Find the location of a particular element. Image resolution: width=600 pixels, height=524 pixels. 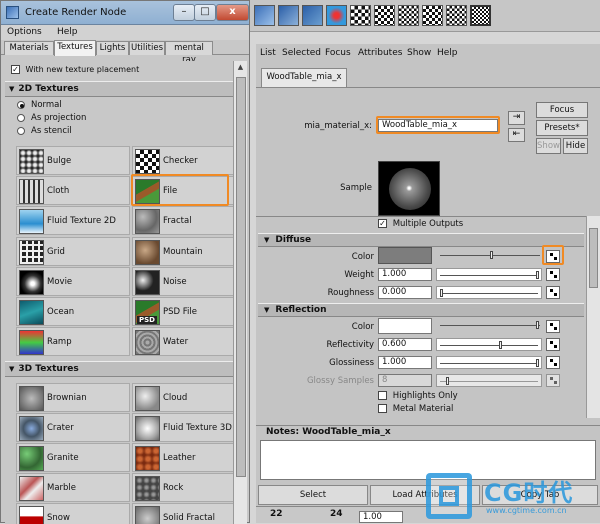

radio-as-projection-dot is located at coordinates (21, 117).